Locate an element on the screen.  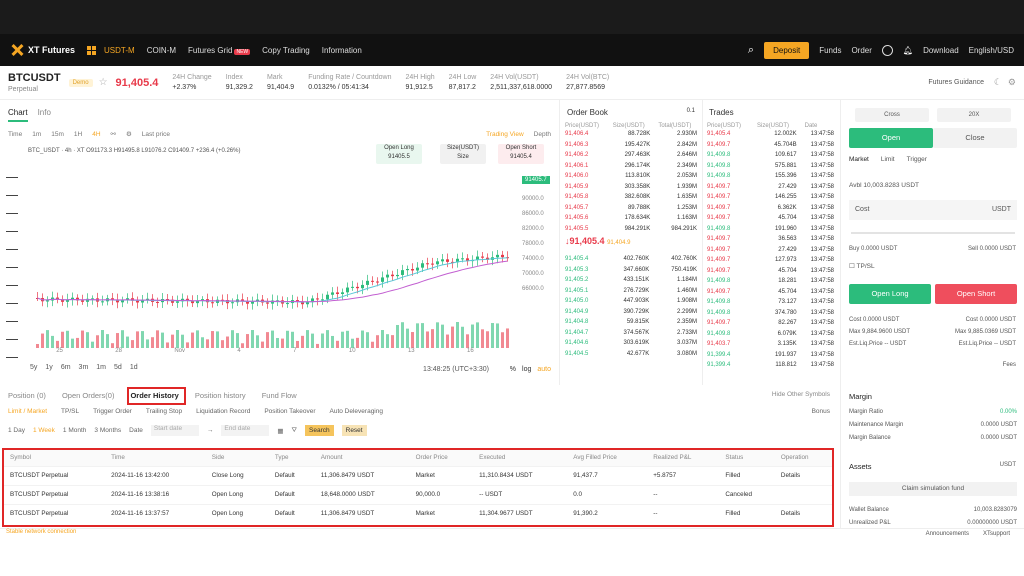
ask-row: 91,405.9 303.358K 1.939M is located at coordinates (631, 187).